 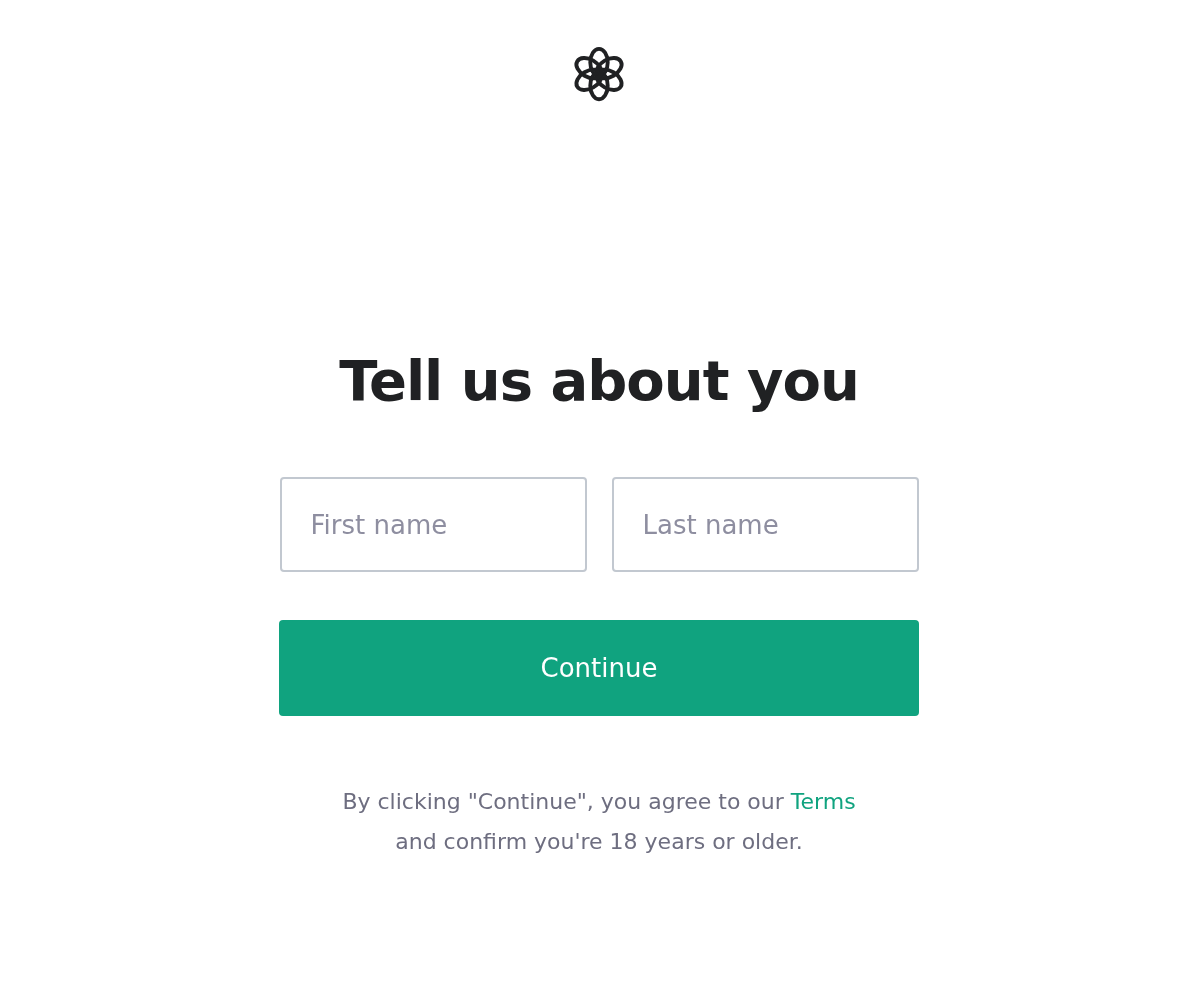 What do you see at coordinates (599, 822) in the screenshot?
I see `terms-notice: By clicking "Continue", you agree to our Terms and confirm you're 18 years or older.` at bounding box center [599, 822].